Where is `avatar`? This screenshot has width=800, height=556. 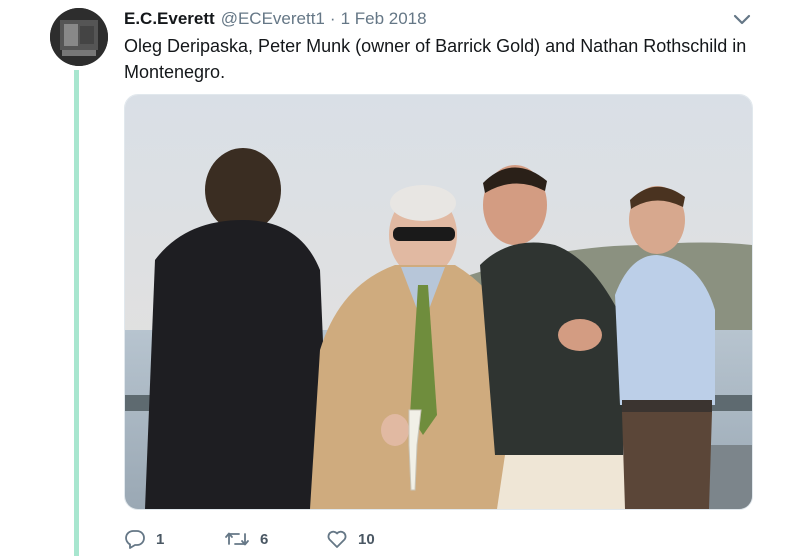 avatar is located at coordinates (79, 37).